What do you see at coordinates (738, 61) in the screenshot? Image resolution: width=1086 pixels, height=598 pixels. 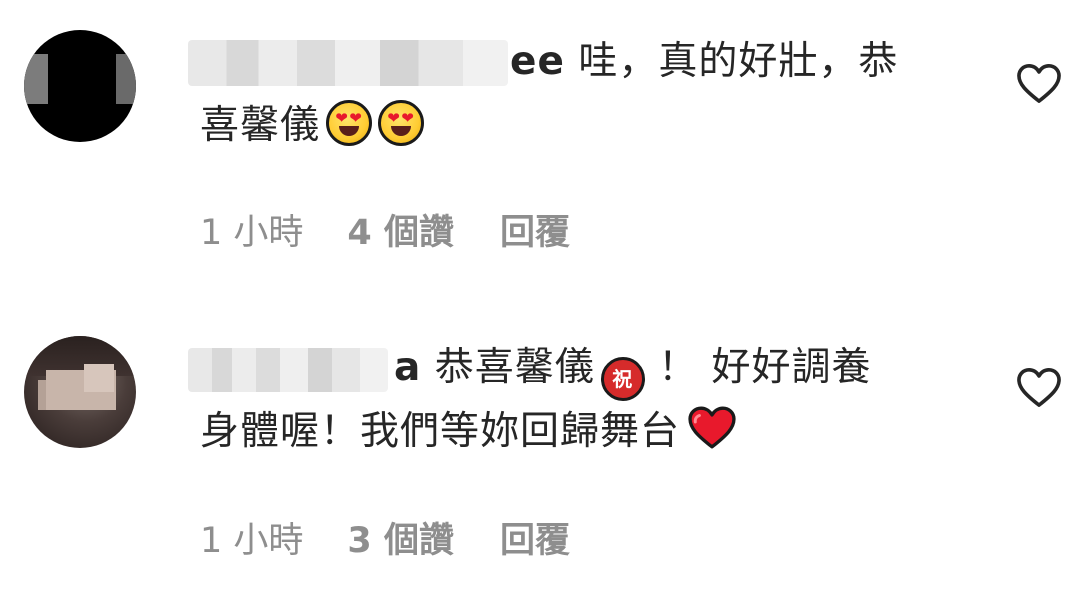 I see `comment-text: 哇，真的好壯，恭` at bounding box center [738, 61].